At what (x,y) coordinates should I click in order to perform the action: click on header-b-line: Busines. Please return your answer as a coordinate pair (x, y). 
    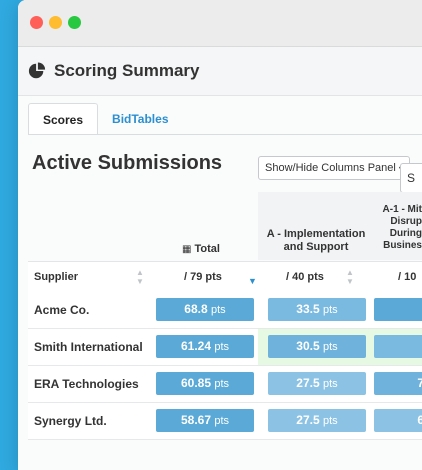
    Looking at the image, I should click on (402, 245).